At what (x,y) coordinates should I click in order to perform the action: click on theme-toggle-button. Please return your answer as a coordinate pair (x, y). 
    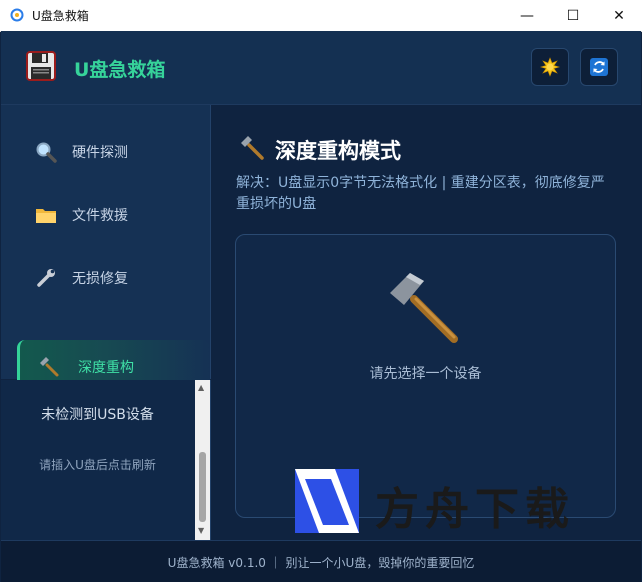
    Looking at the image, I should click on (550, 67).